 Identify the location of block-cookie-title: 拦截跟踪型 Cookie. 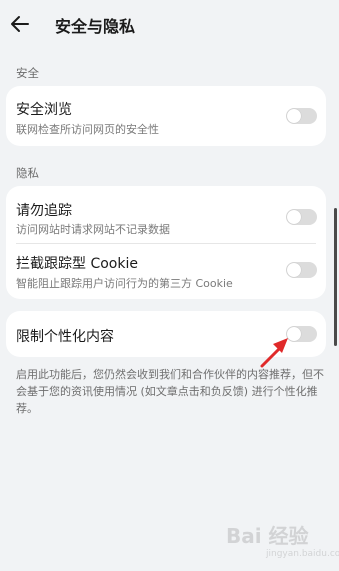
(77, 264).